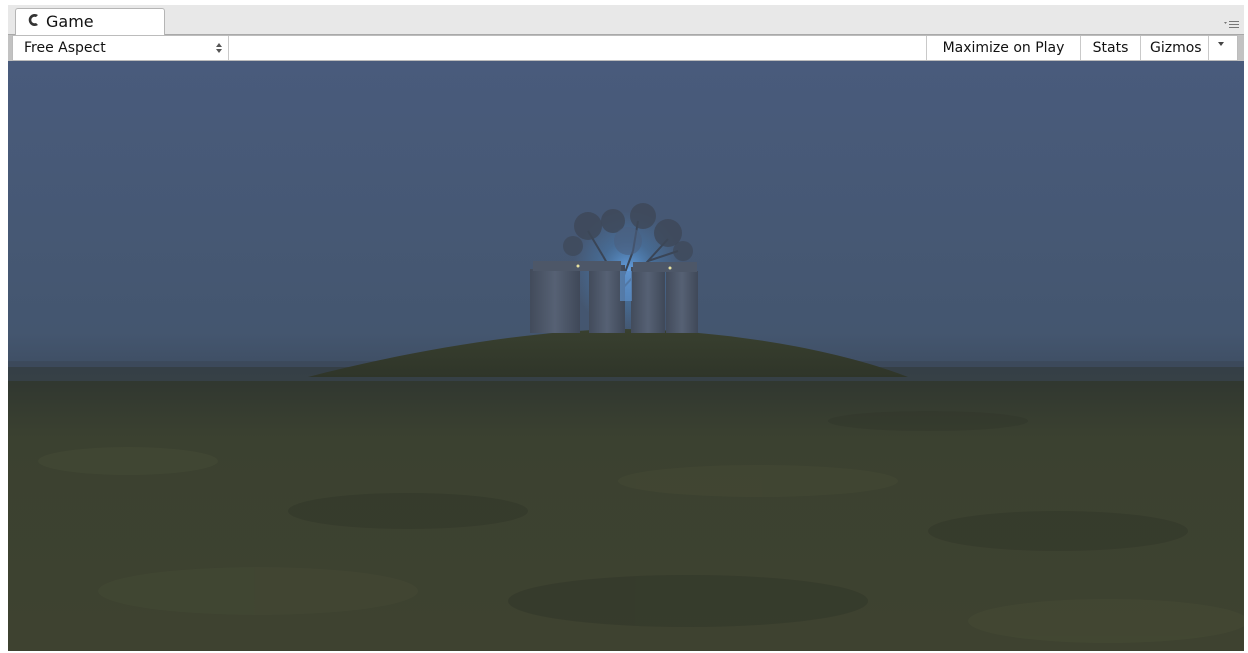 Image resolution: width=1248 pixels, height=653 pixels. Describe the element at coordinates (1003, 48) in the screenshot. I see `maximize-on-play-toggle: Maximize on Play` at that location.